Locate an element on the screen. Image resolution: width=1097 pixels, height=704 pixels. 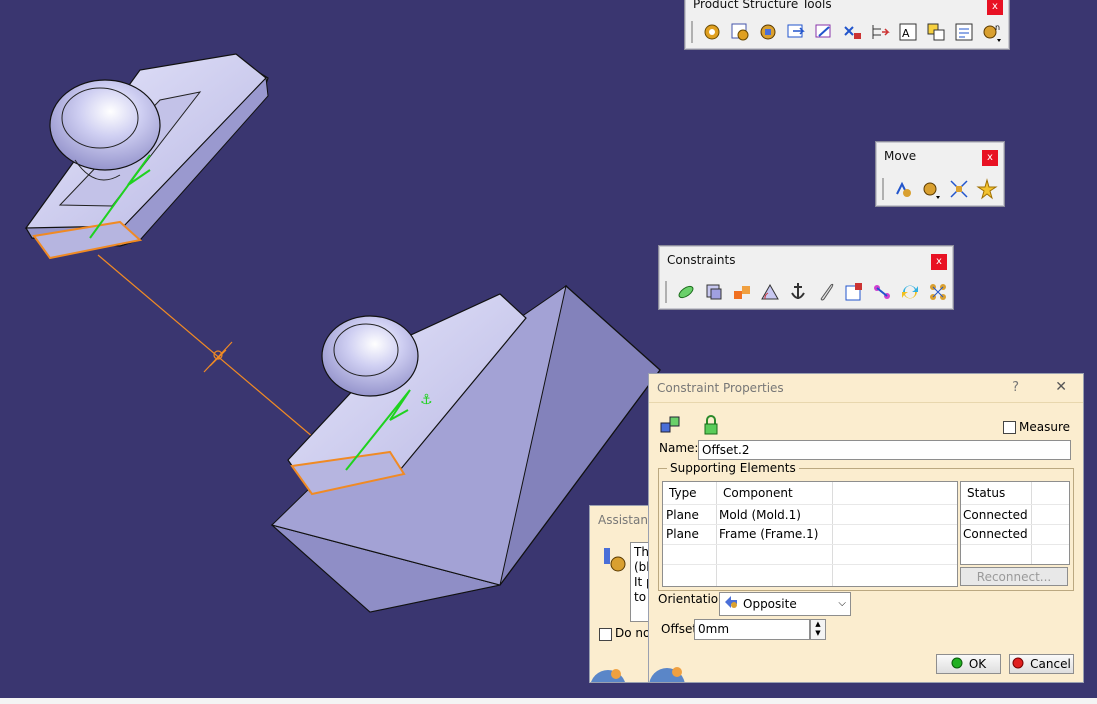
mold-part is located at coordinates (146, 156).